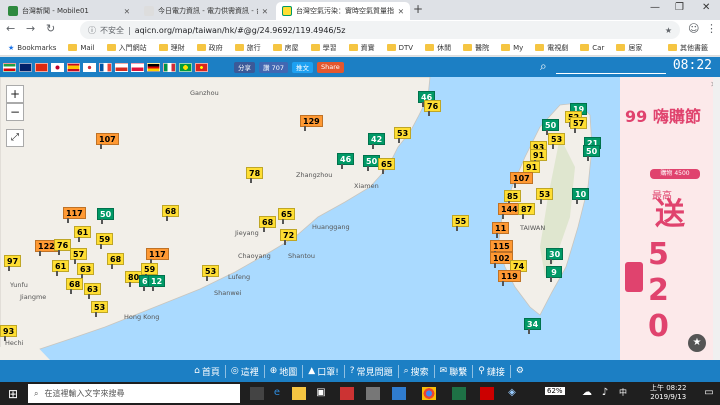  What do you see at coordinates (92, 30) in the screenshot?
I see `info-icon: ⓘ` at bounding box center [92, 30].